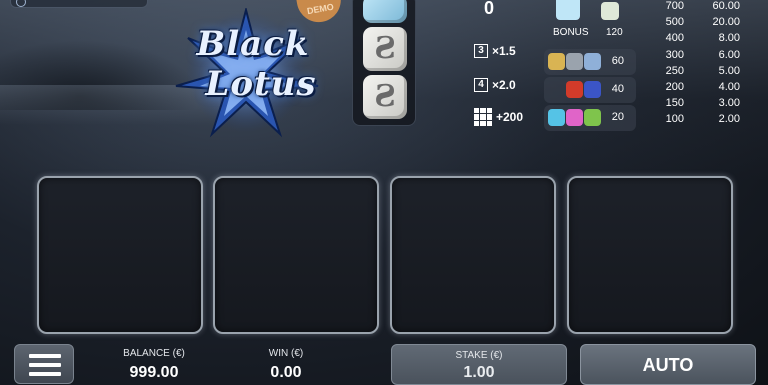 The width and height of the screenshot is (768, 385). I want to click on paytable-count: 700, so click(674, 6).